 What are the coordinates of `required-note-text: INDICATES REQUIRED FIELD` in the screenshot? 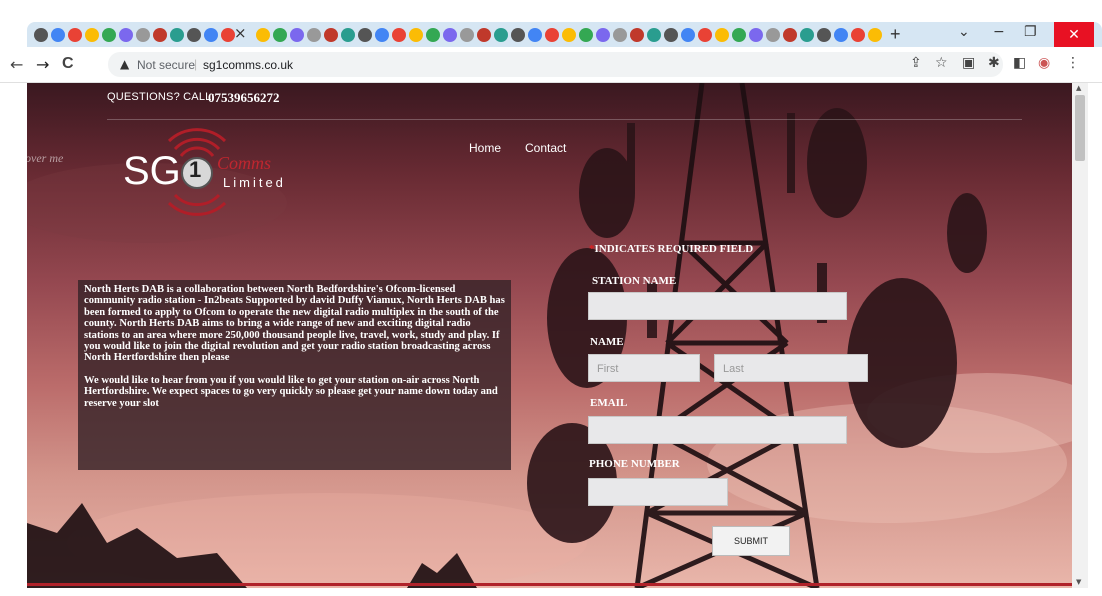 It's located at (674, 249).